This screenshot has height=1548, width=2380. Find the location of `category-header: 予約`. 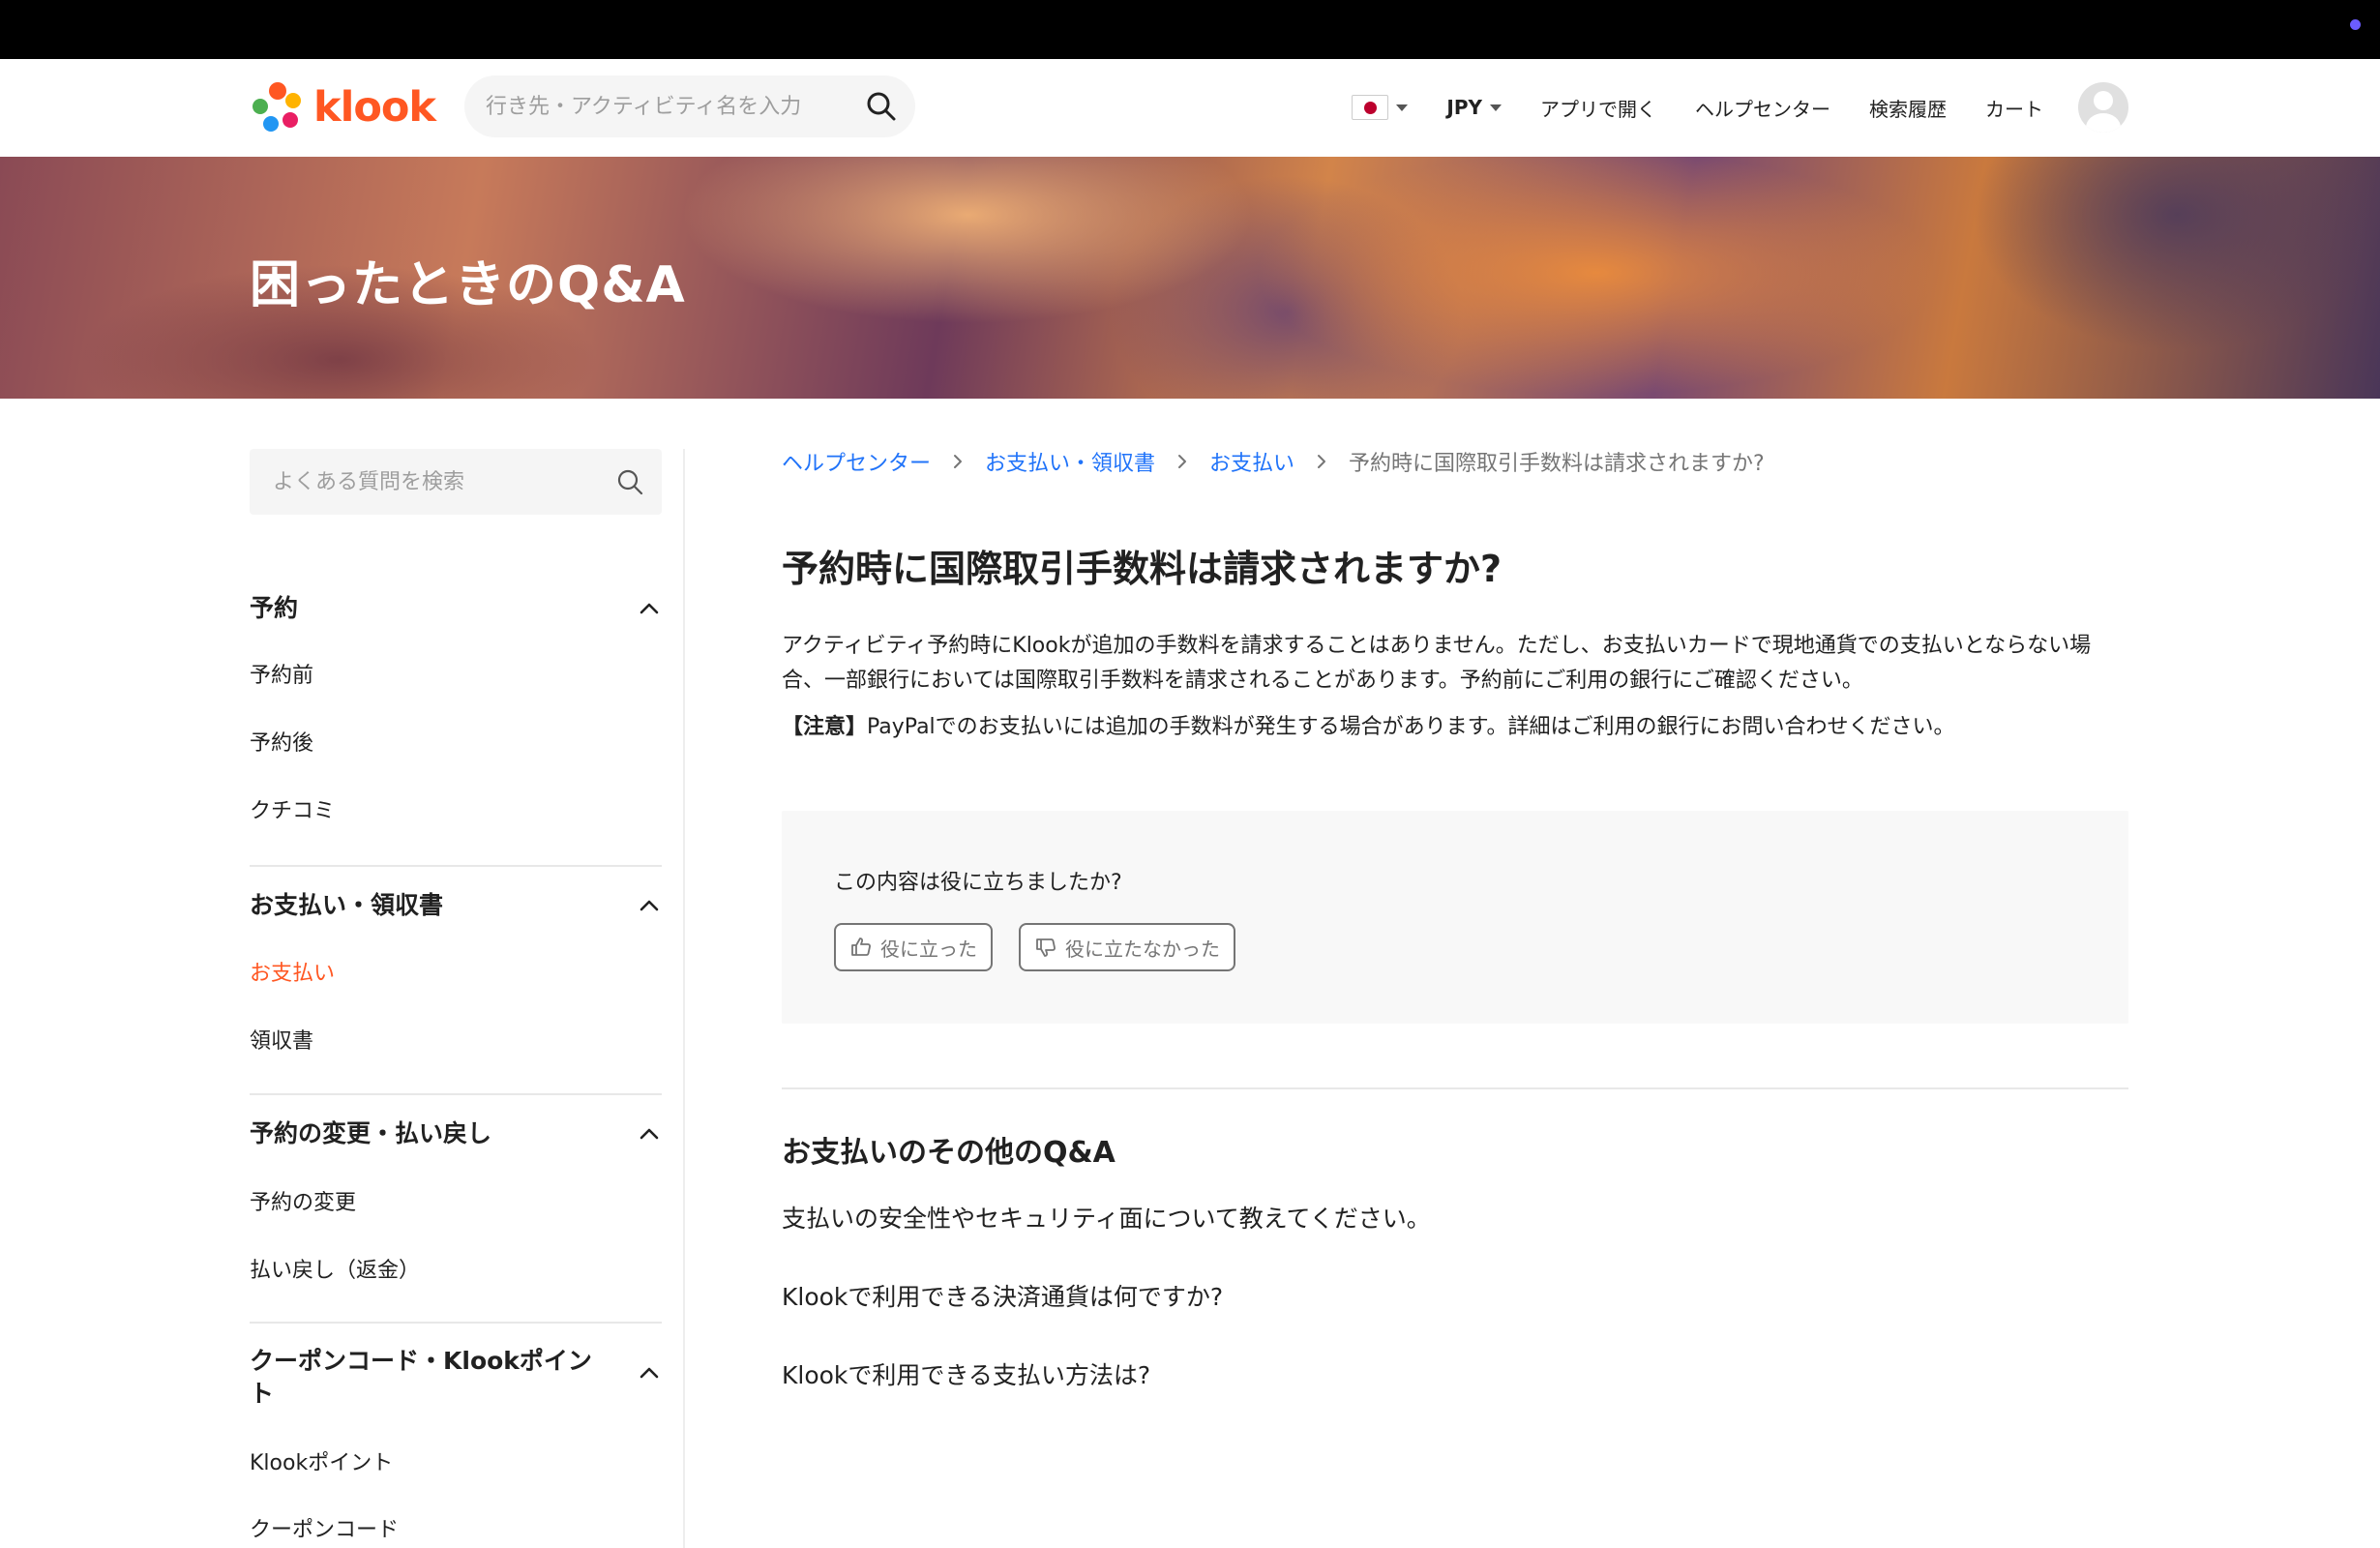

category-header: 予約 is located at coordinates (456, 608).